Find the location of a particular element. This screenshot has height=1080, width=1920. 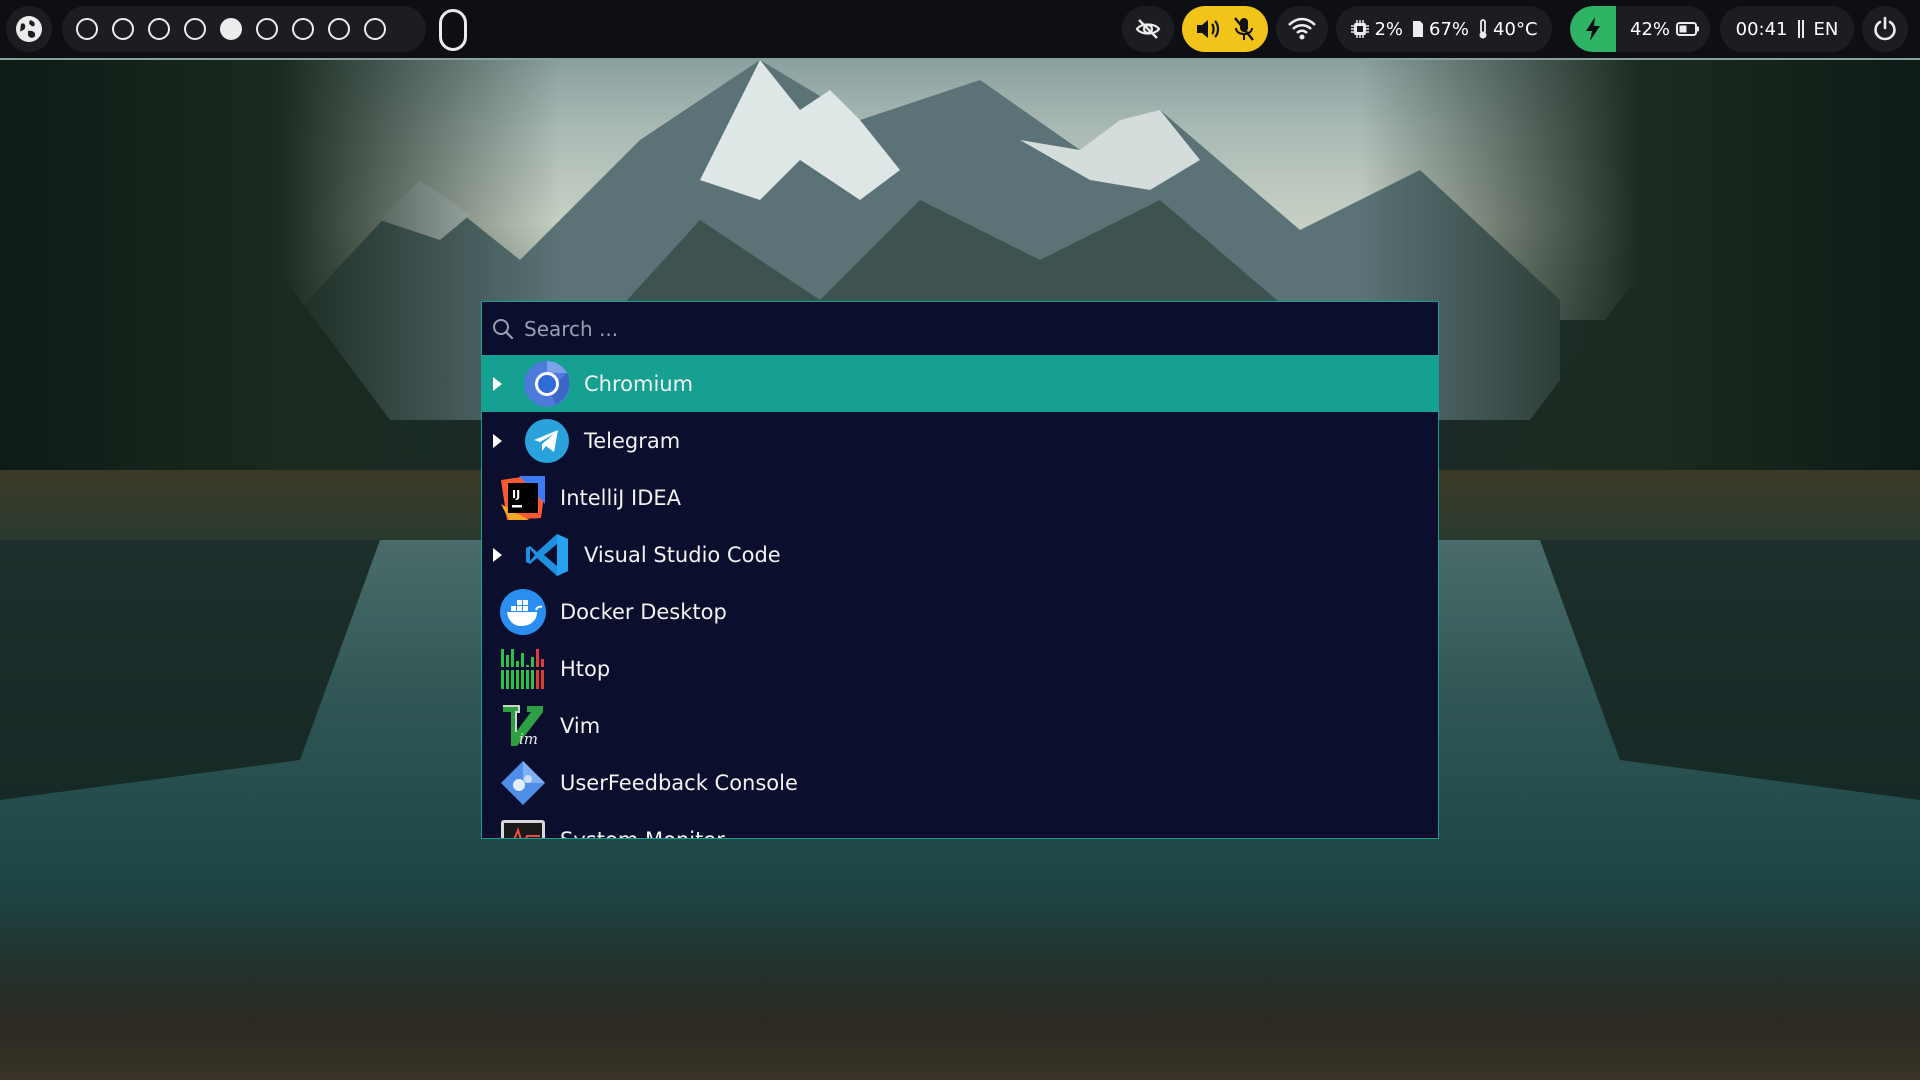

audio-controls is located at coordinates (1225, 29).